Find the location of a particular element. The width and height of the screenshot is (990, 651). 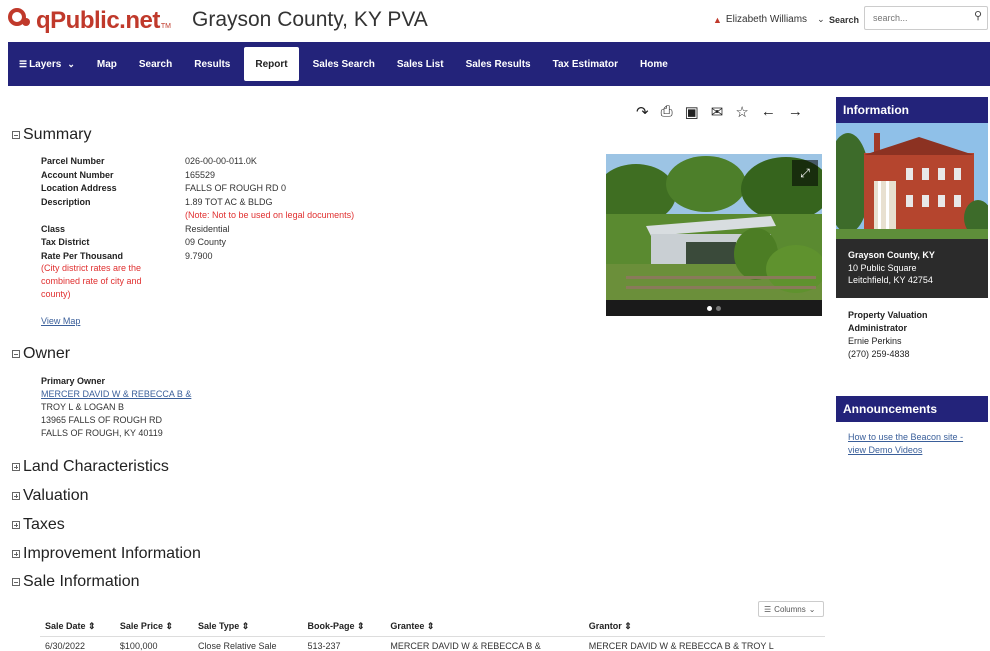

information-header: Information is located at coordinates (912, 110).